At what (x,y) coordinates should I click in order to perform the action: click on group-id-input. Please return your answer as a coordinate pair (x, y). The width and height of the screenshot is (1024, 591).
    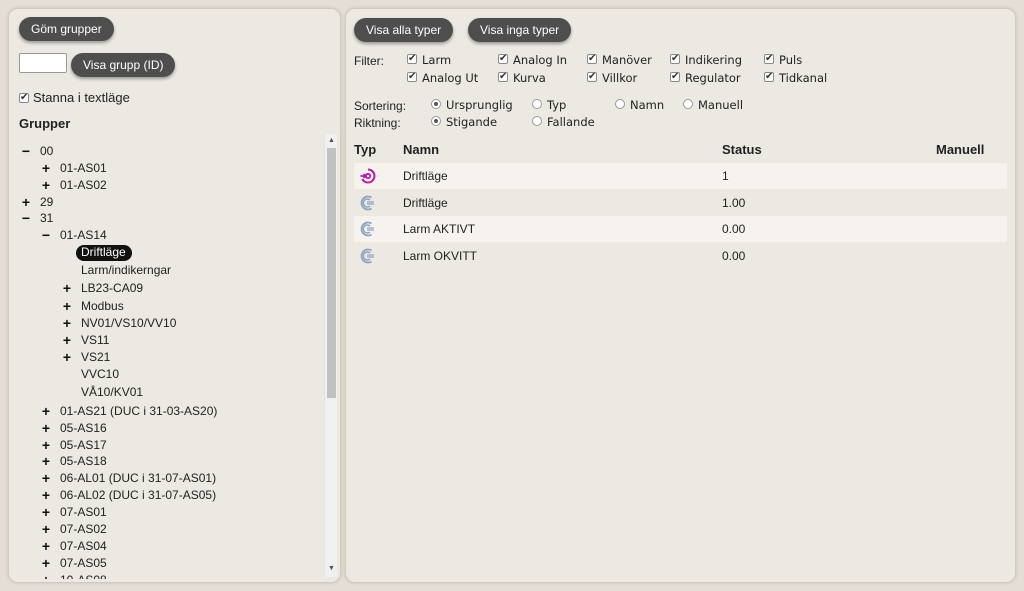
    Looking at the image, I should click on (43, 63).